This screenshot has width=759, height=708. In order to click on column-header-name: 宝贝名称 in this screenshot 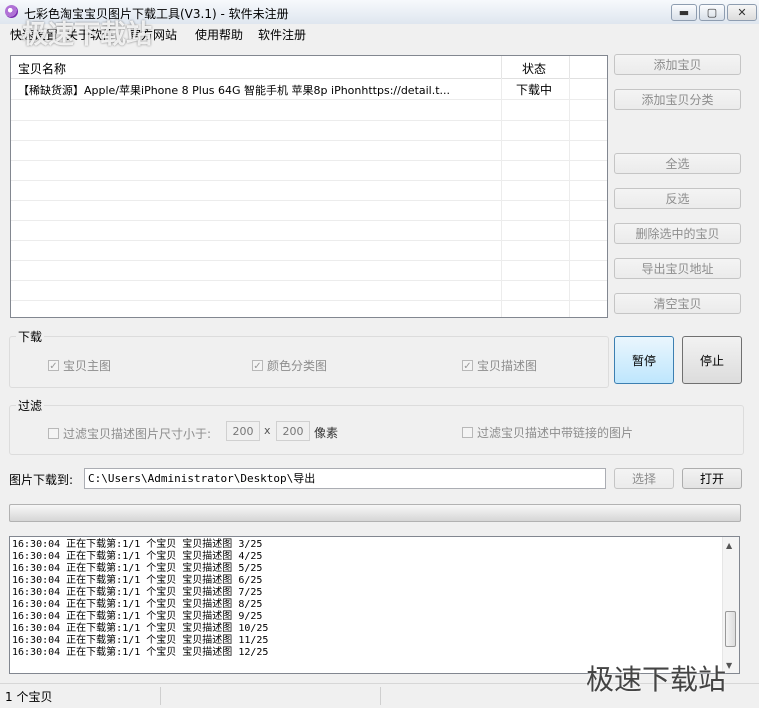, I will do `click(42, 68)`.